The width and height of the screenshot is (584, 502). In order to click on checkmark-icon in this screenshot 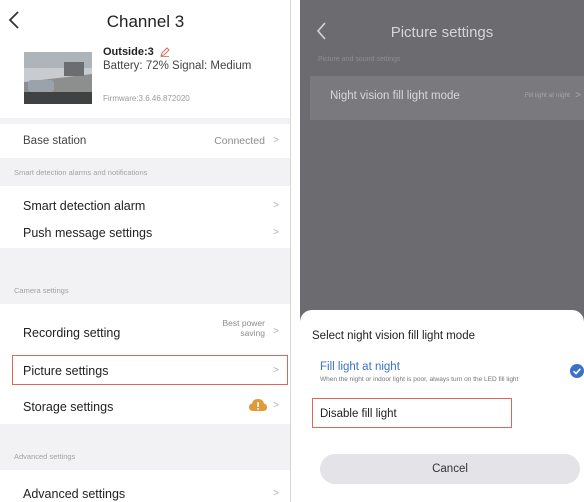, I will do `click(577, 371)`.